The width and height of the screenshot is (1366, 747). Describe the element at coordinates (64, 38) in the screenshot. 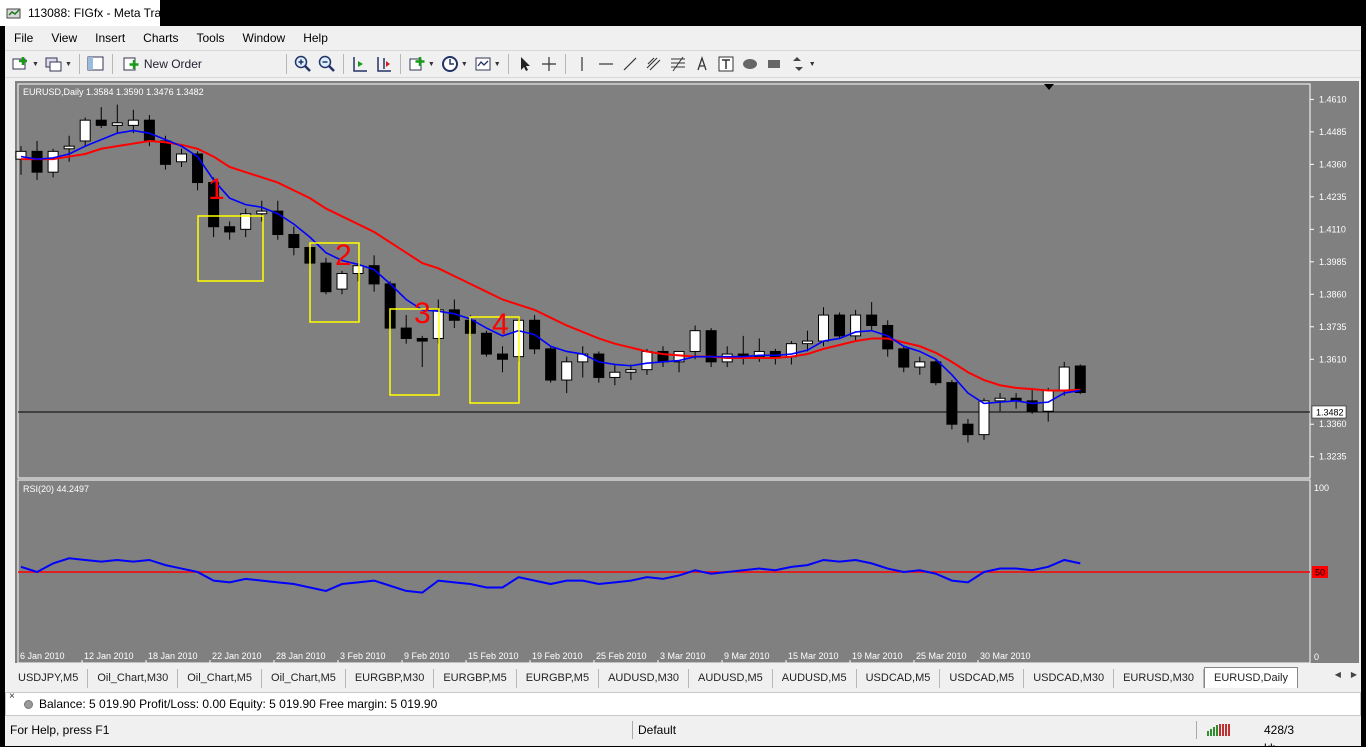

I see `menu-view: View` at that location.